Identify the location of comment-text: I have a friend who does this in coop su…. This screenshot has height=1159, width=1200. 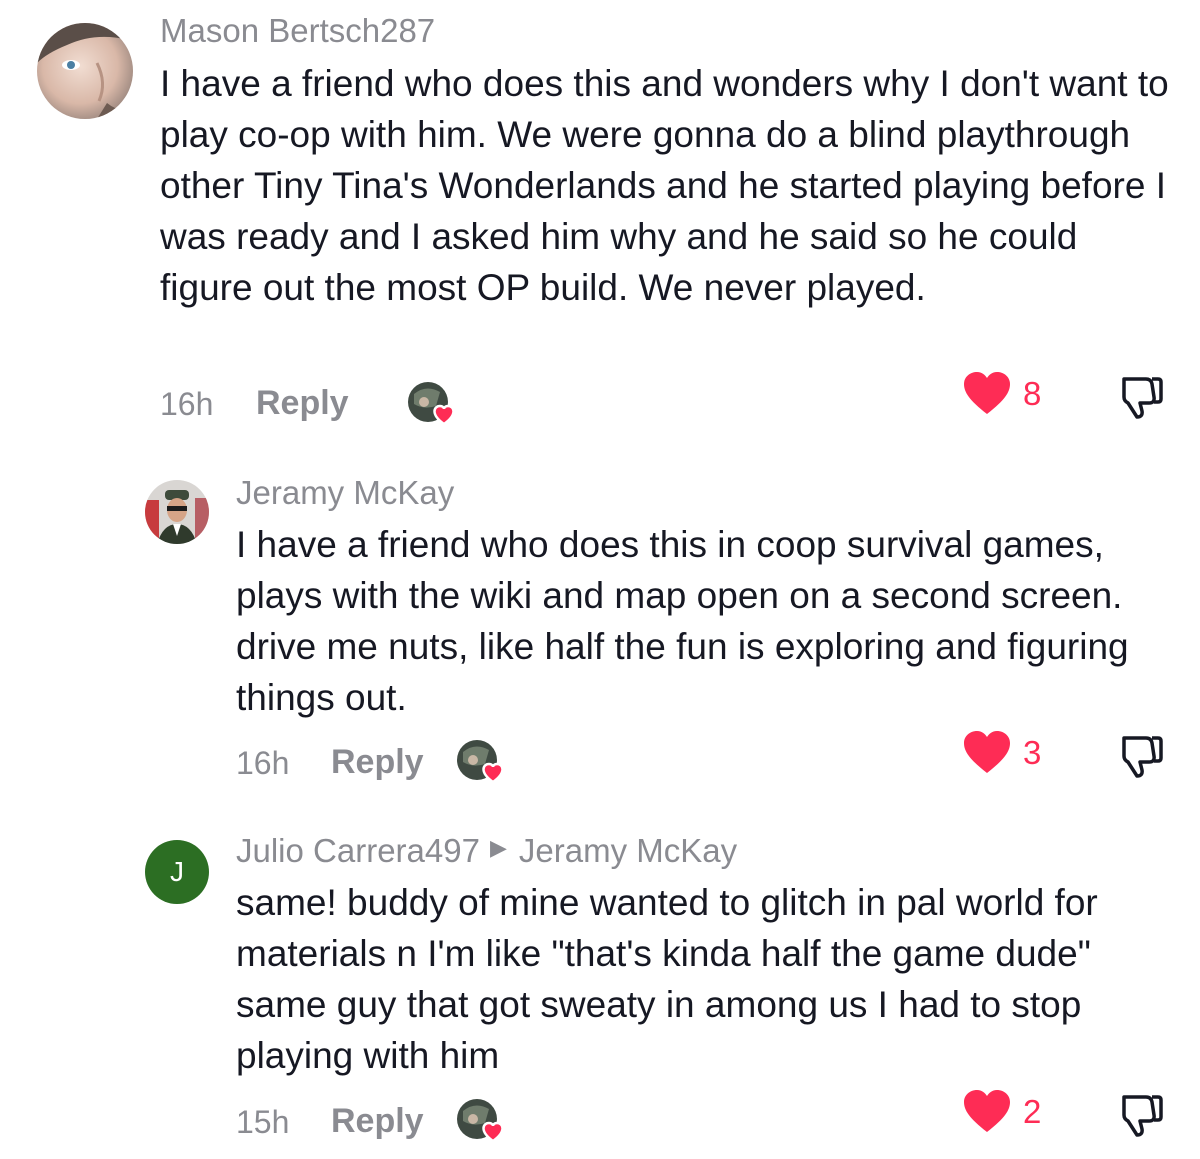
(682, 621).